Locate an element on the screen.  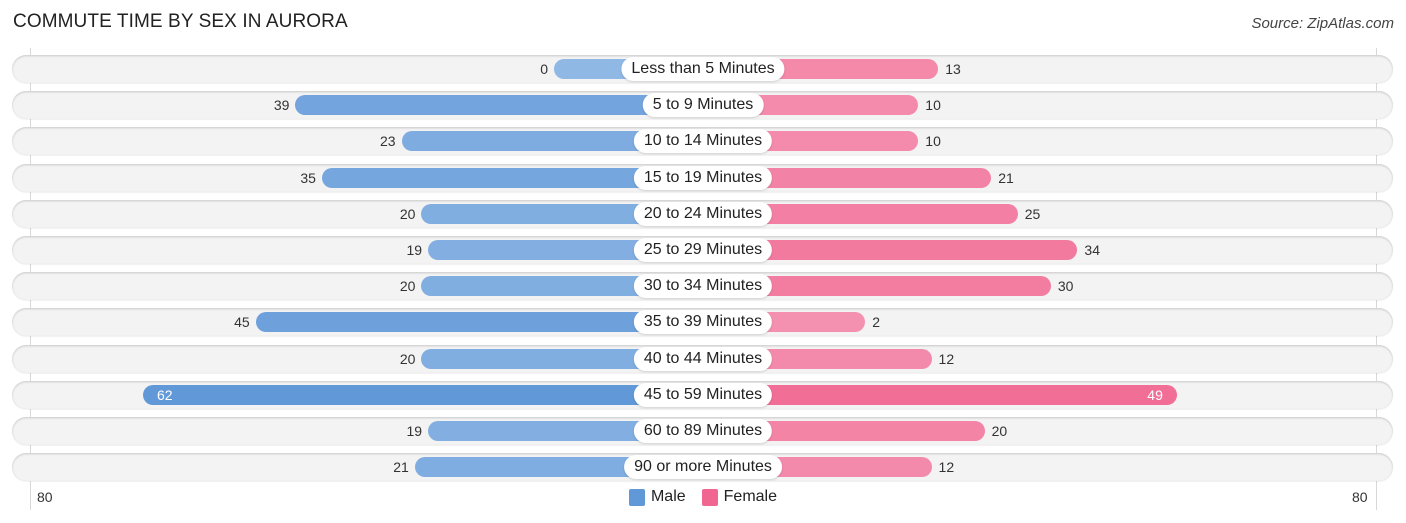
legend-item-female: Female is located at coordinates (739, 497).